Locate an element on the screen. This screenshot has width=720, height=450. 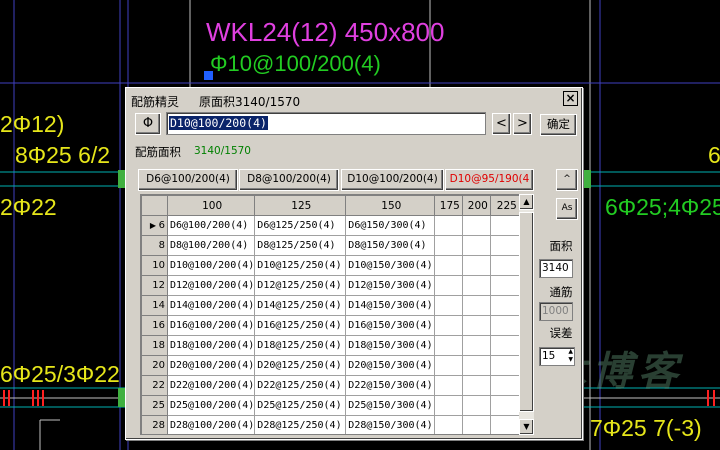
tab-d6: D6@100/200(4) is located at coordinates (188, 180).